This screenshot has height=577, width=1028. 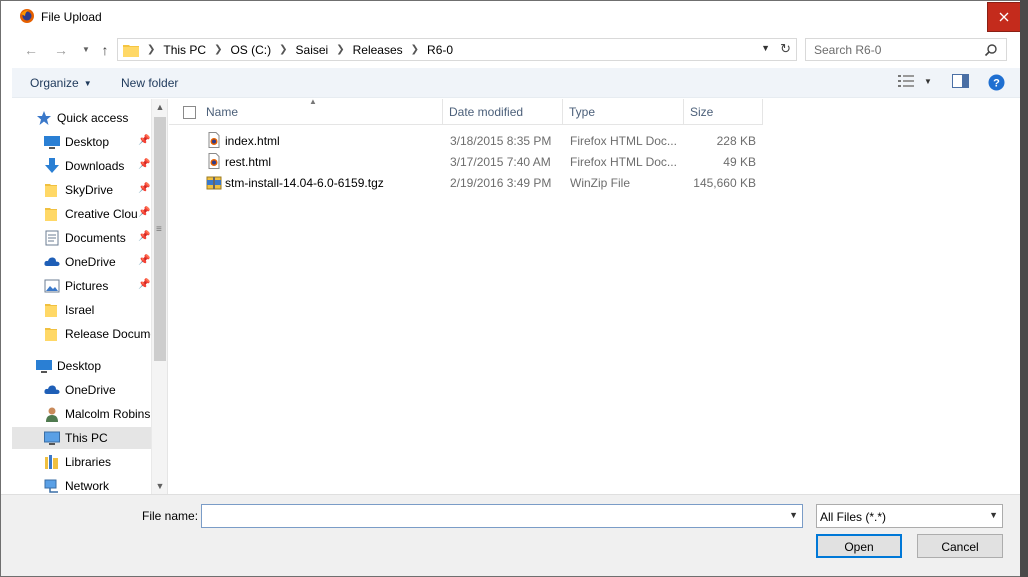 What do you see at coordinates (501, 183) in the screenshot?
I see `file-date: 2/19/2016 3:49 PM` at bounding box center [501, 183].